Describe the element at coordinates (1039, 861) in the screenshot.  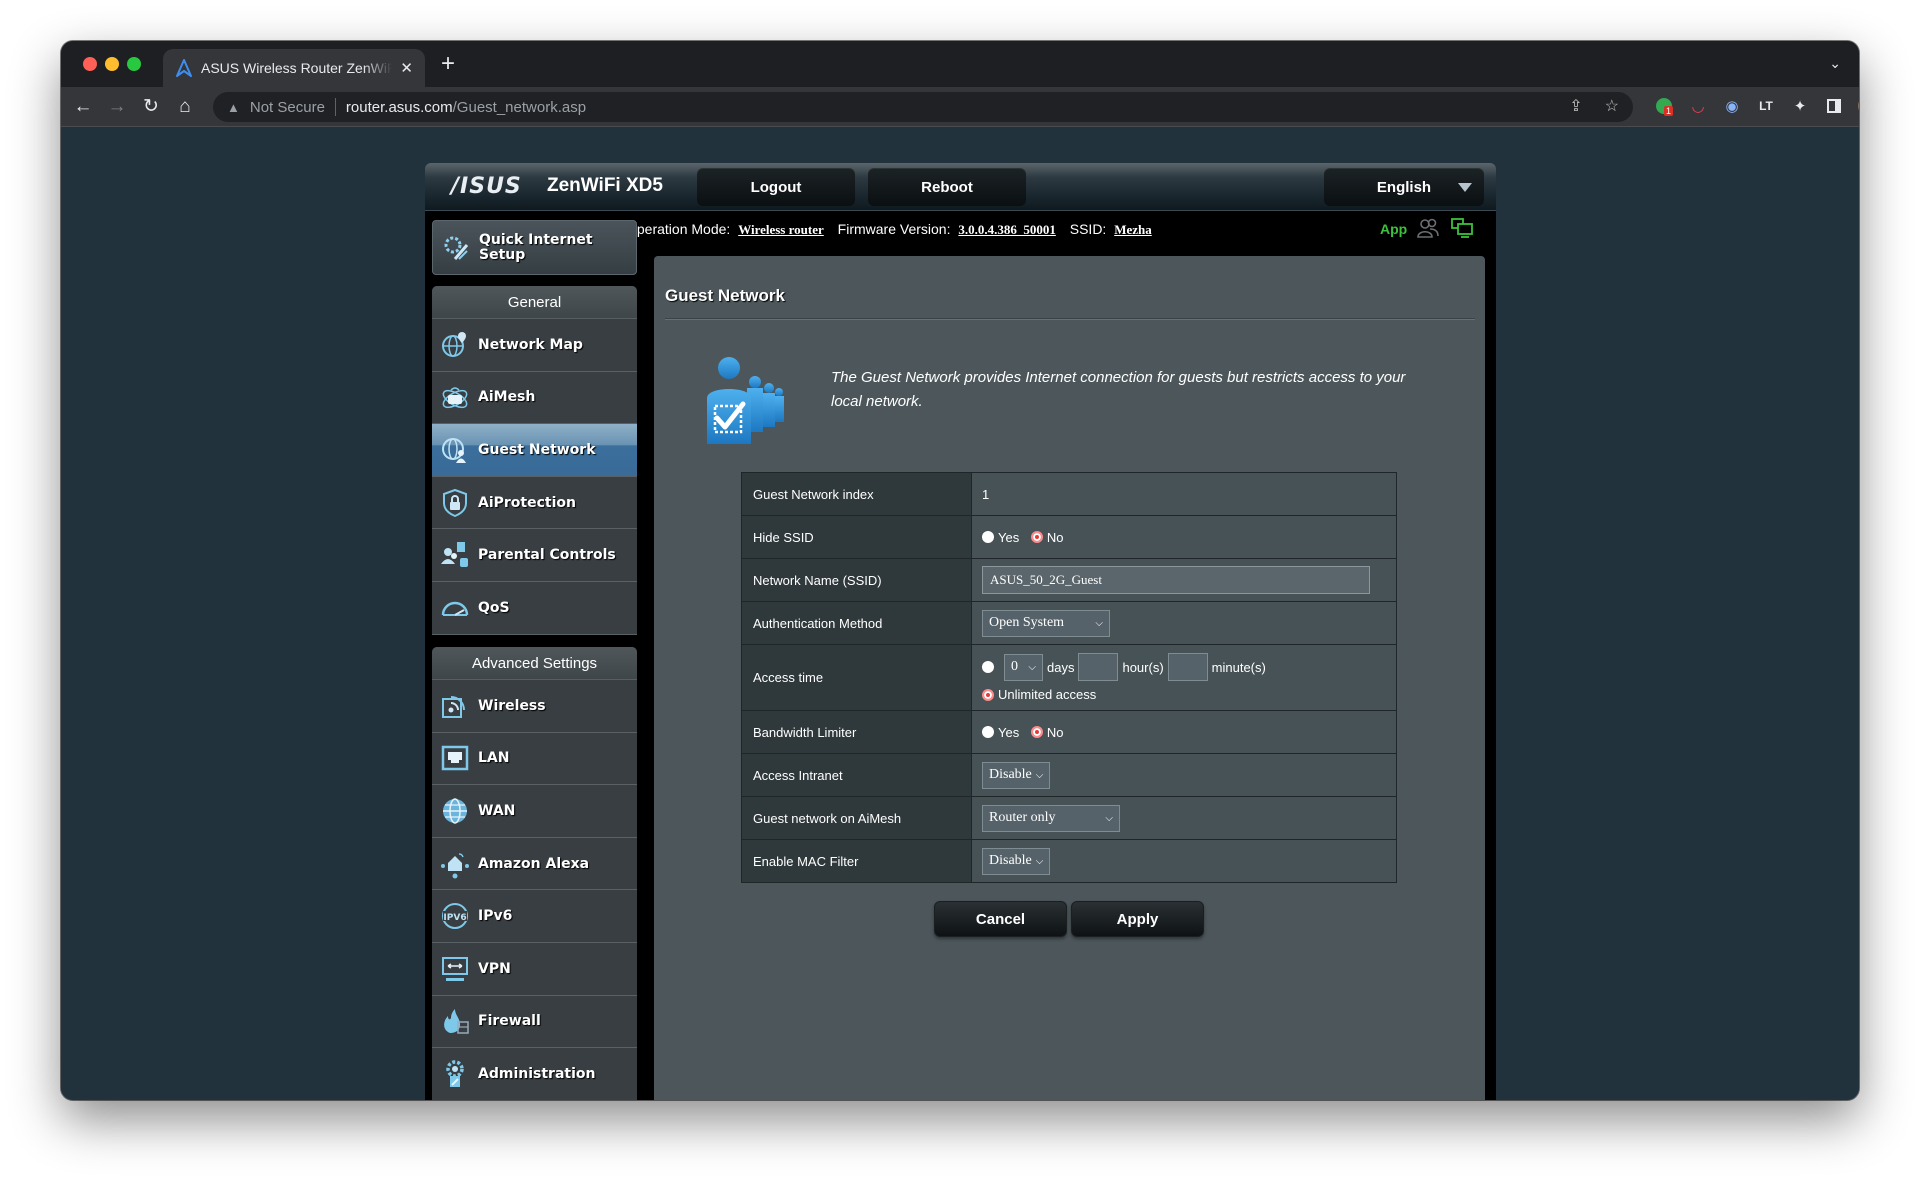
I see `chevron-down-icon: ⌵` at that location.